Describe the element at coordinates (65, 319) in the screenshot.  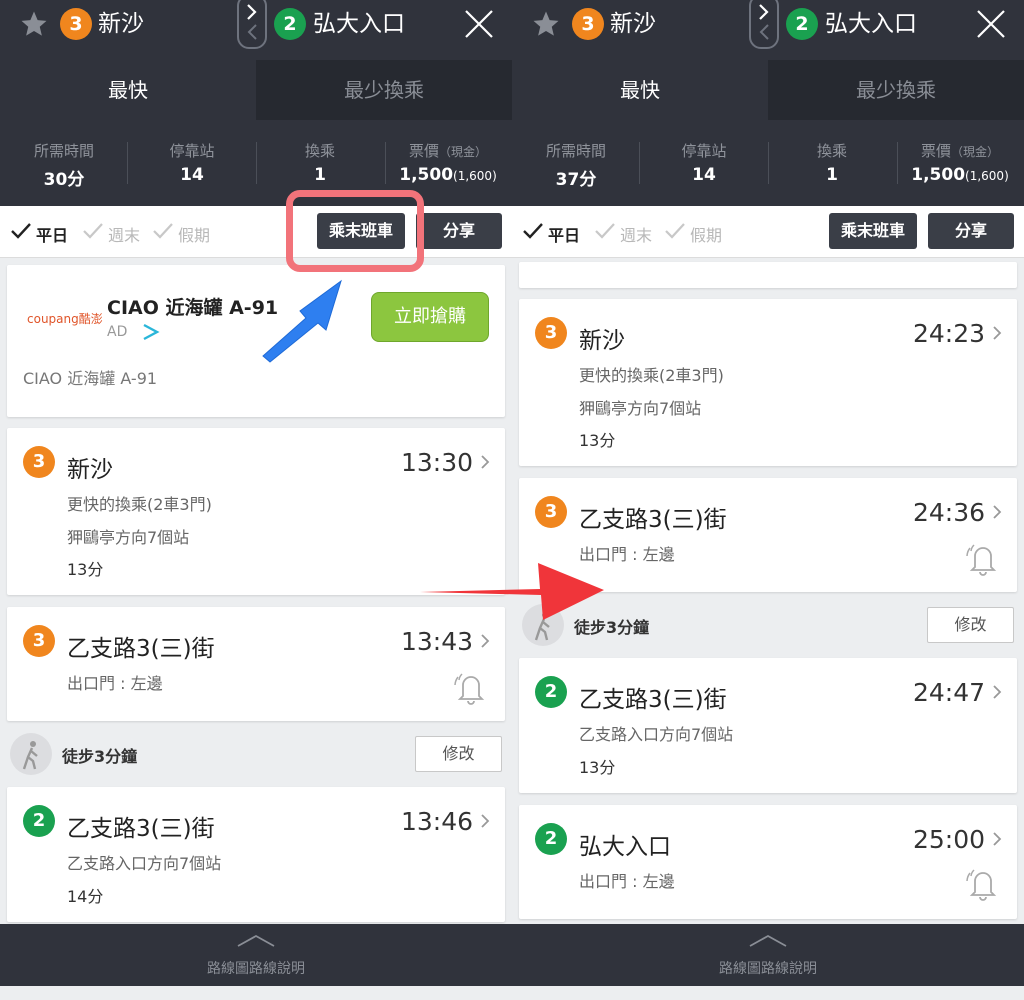
I see `brand-logo: coupang酷澎` at that location.